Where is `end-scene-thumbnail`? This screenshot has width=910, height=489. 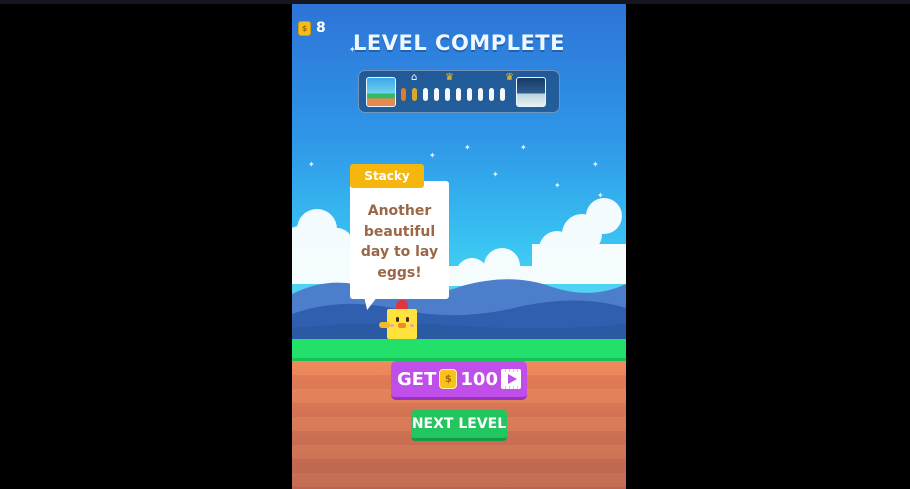
end-scene-thumbnail is located at coordinates (531, 92).